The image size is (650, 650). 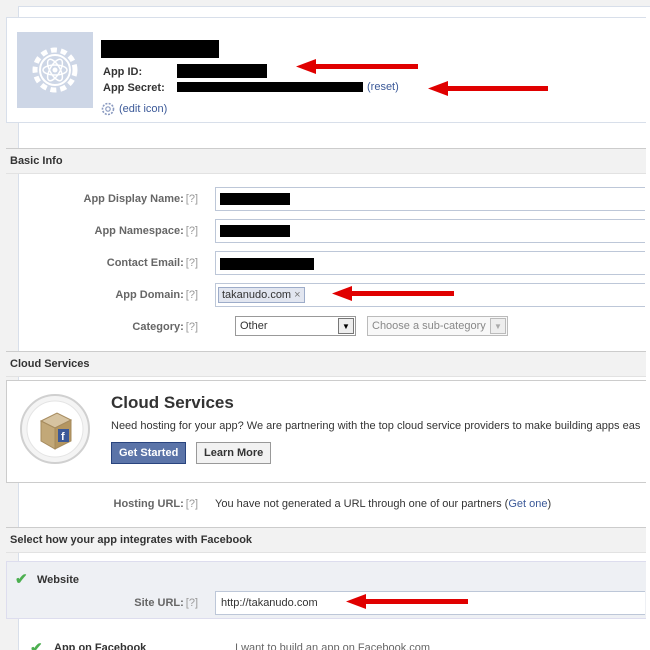 I want to click on annotation-arrow-app-secret, so click(x=488, y=88).